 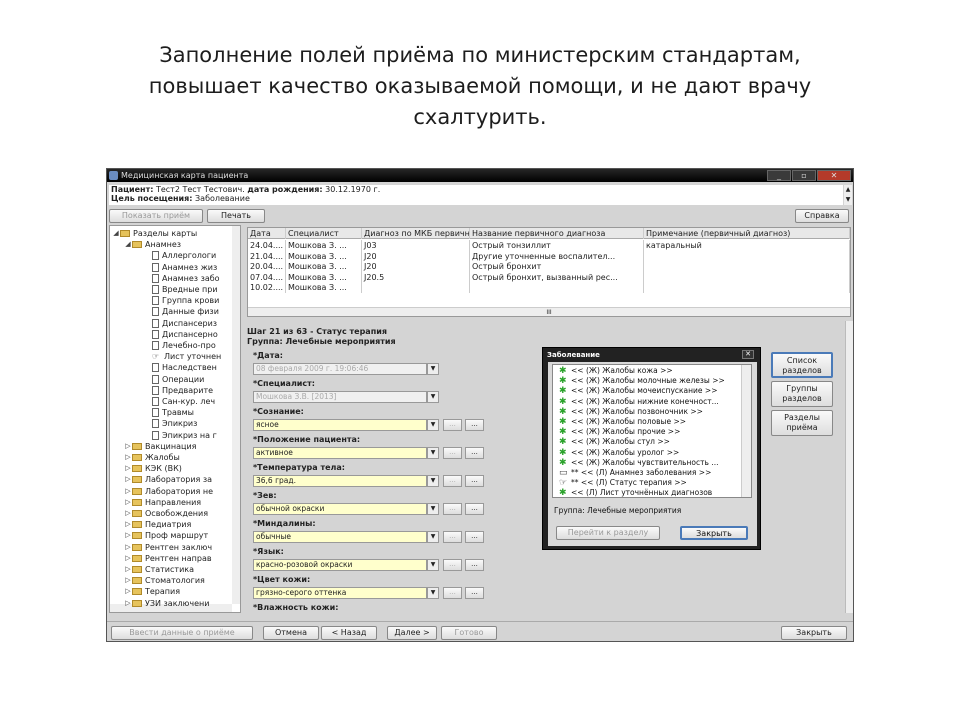 I want to click on dialog-list-item: ☞ ** << (Л) Статус терапия >>, so click(x=623, y=483).